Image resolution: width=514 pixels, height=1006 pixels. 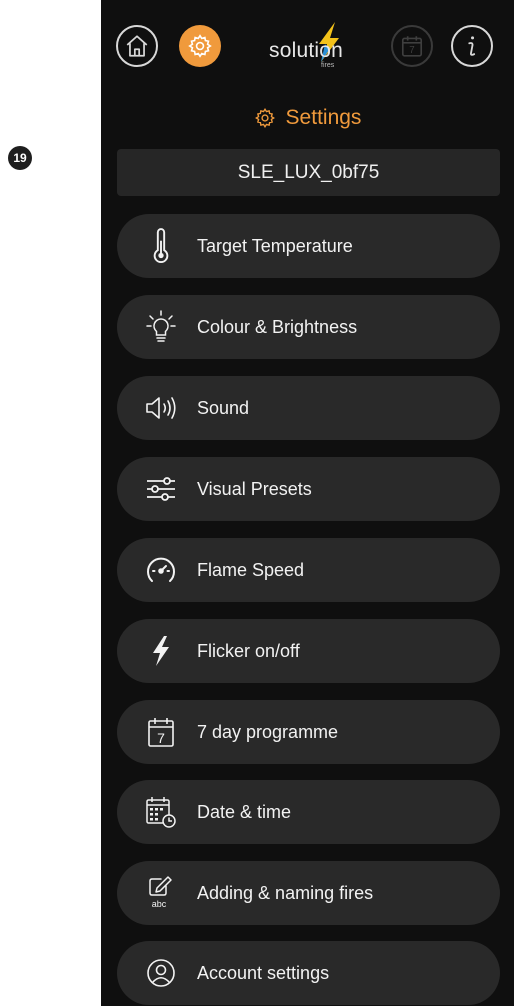 What do you see at coordinates (161, 246) in the screenshot?
I see `thermometer-icon` at bounding box center [161, 246].